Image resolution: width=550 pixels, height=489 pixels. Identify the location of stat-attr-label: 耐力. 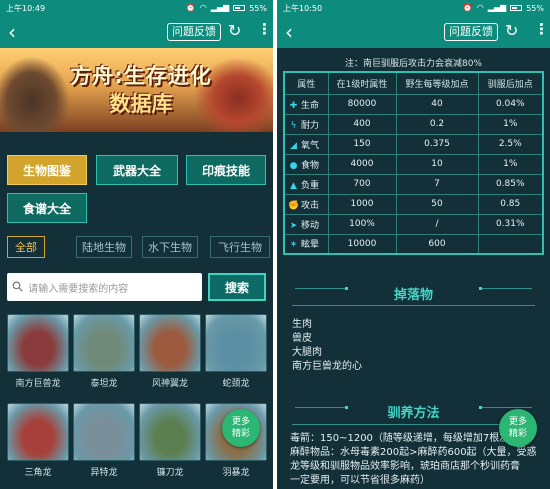
(310, 125).